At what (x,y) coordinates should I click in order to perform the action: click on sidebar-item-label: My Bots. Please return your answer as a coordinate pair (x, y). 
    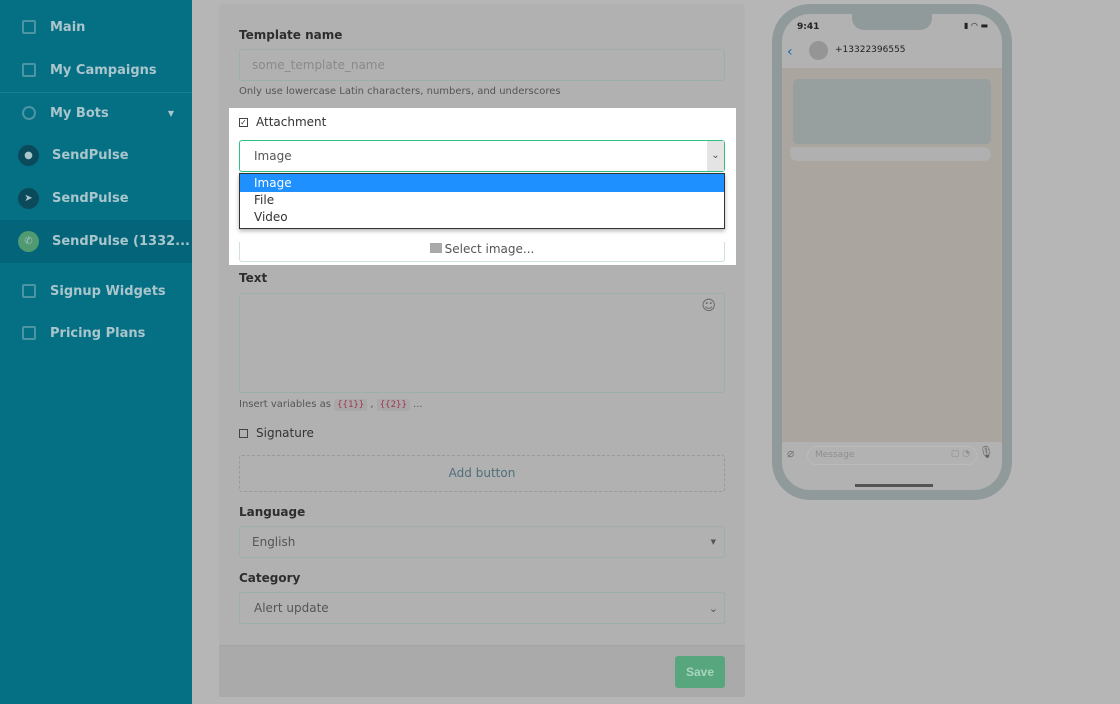
    Looking at the image, I should click on (79, 113).